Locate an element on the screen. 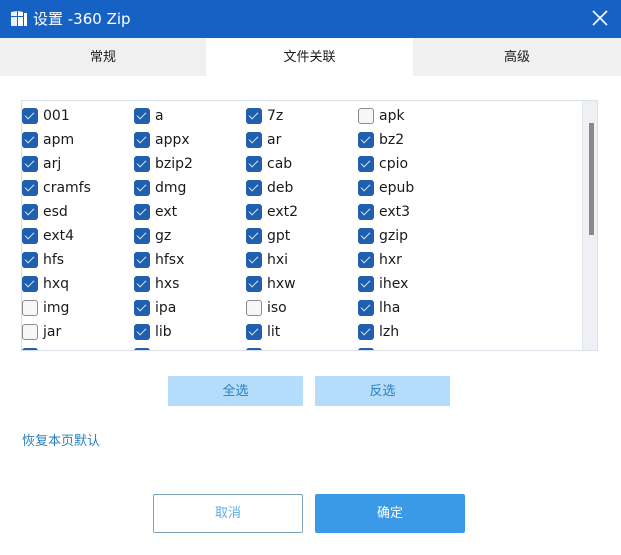 The image size is (621, 555). scrollbar-thumb is located at coordinates (591, 179).